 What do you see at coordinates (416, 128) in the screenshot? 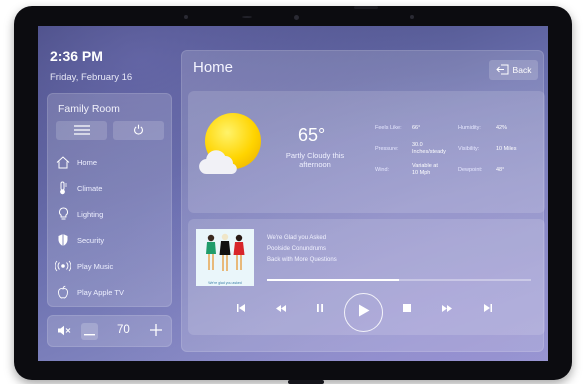
I see `feels-like-value: 66°` at bounding box center [416, 128].